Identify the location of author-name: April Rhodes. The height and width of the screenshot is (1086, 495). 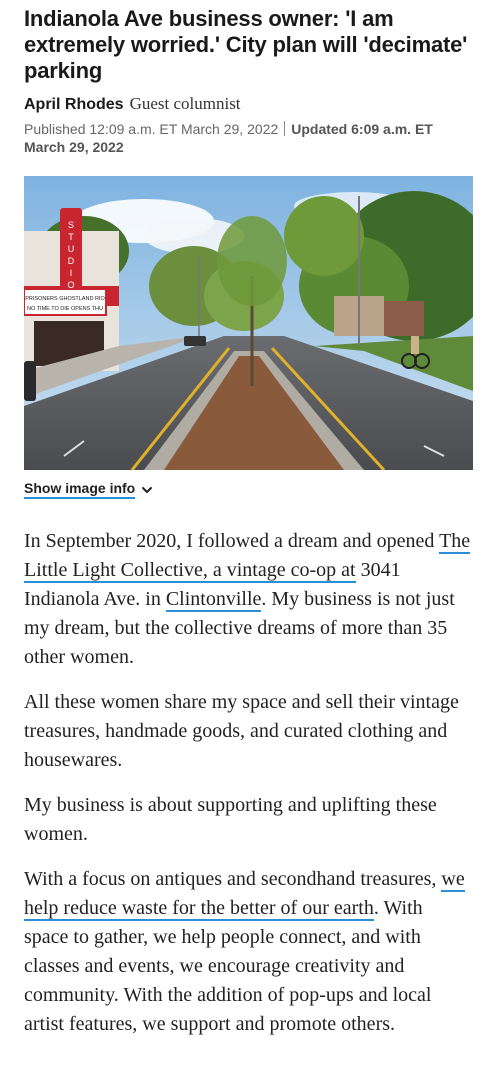
(74, 104).